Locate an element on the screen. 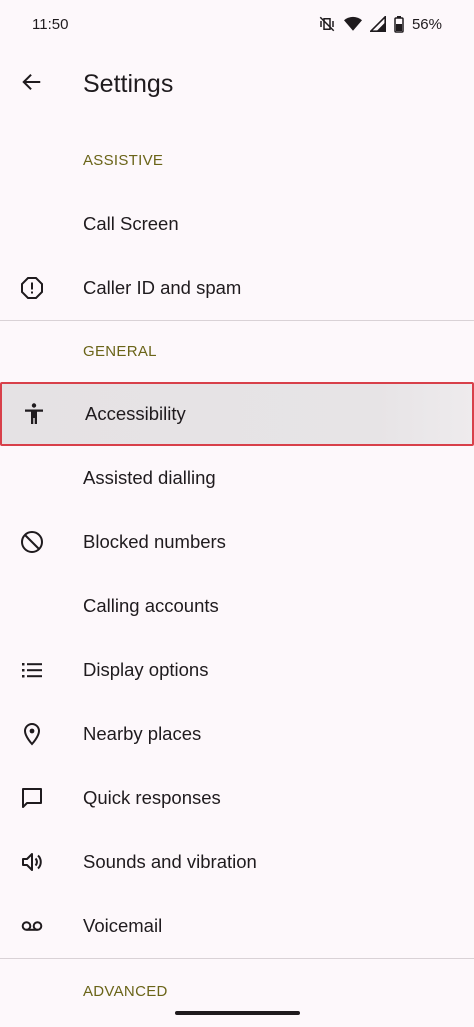 Image resolution: width=474 pixels, height=1027 pixels. settings-item-label: Blocked numbers is located at coordinates (154, 541).